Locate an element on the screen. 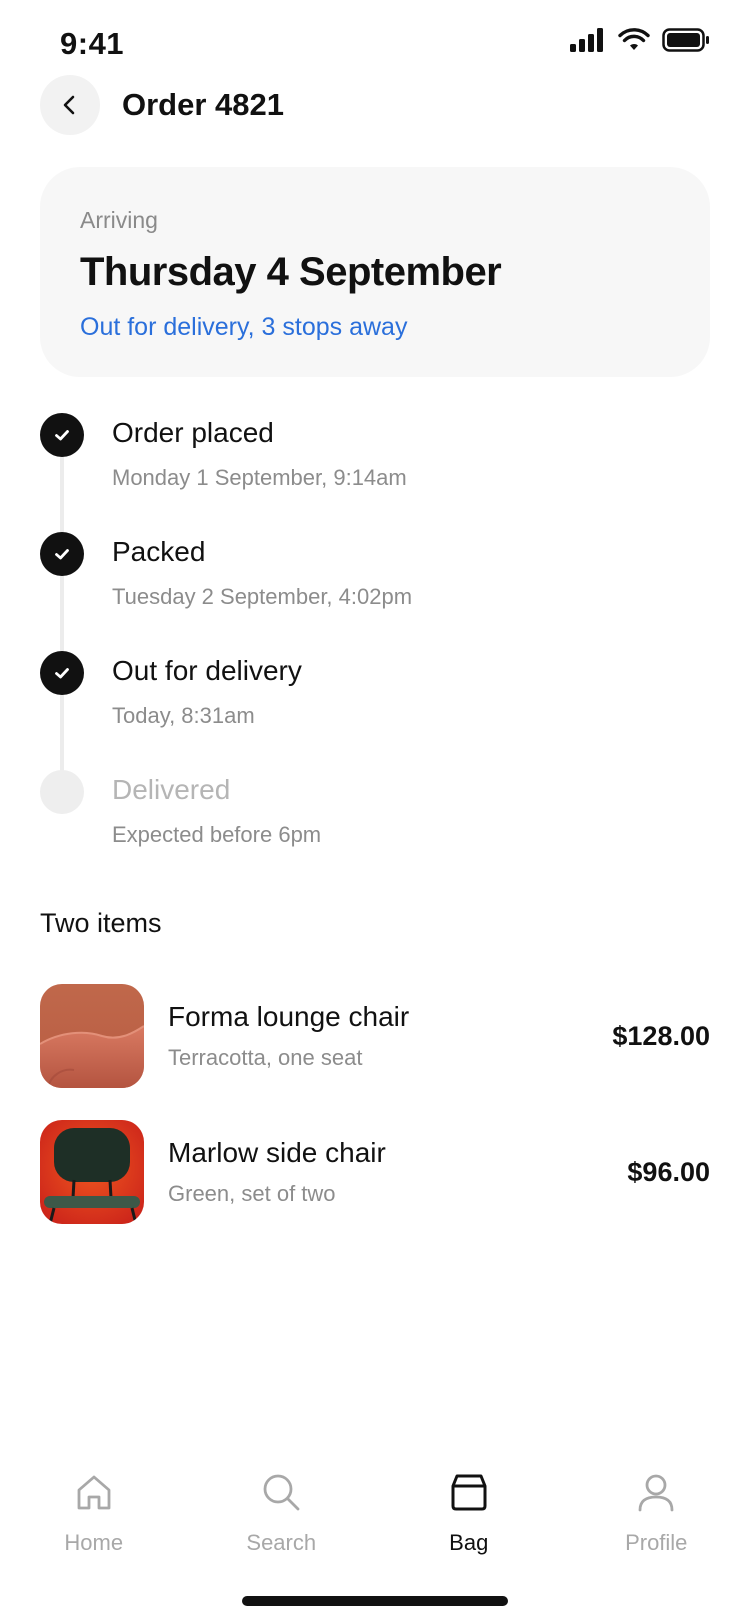 The height and width of the screenshot is (1624, 750). chevron-left-icon is located at coordinates (69, 105).